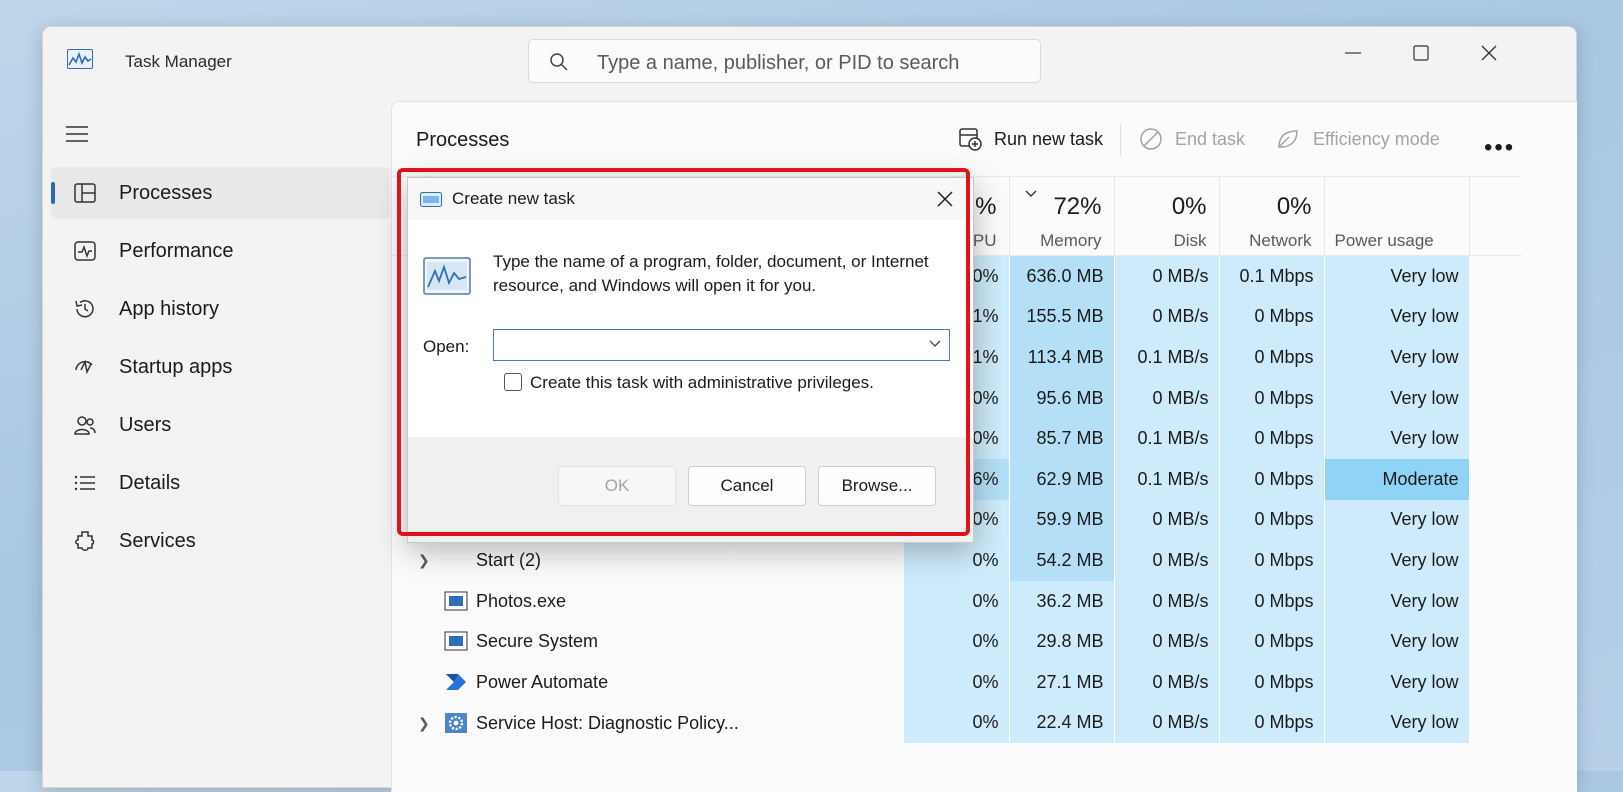 The width and height of the screenshot is (1623, 792). What do you see at coordinates (970, 139) in the screenshot?
I see `run-new-task-icon` at bounding box center [970, 139].